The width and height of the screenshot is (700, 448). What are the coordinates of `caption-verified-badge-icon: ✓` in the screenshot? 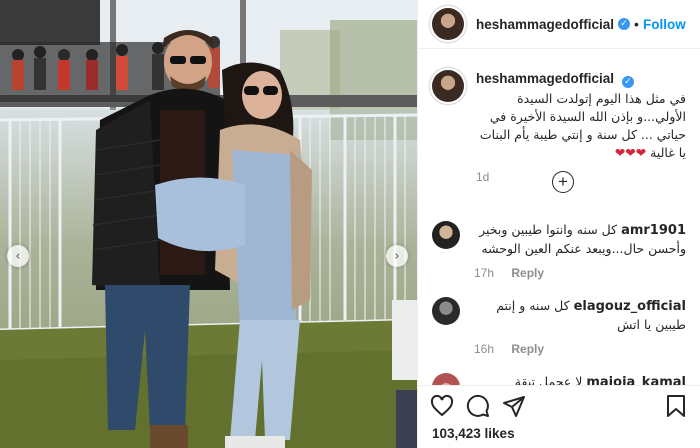 It's located at (627, 82).